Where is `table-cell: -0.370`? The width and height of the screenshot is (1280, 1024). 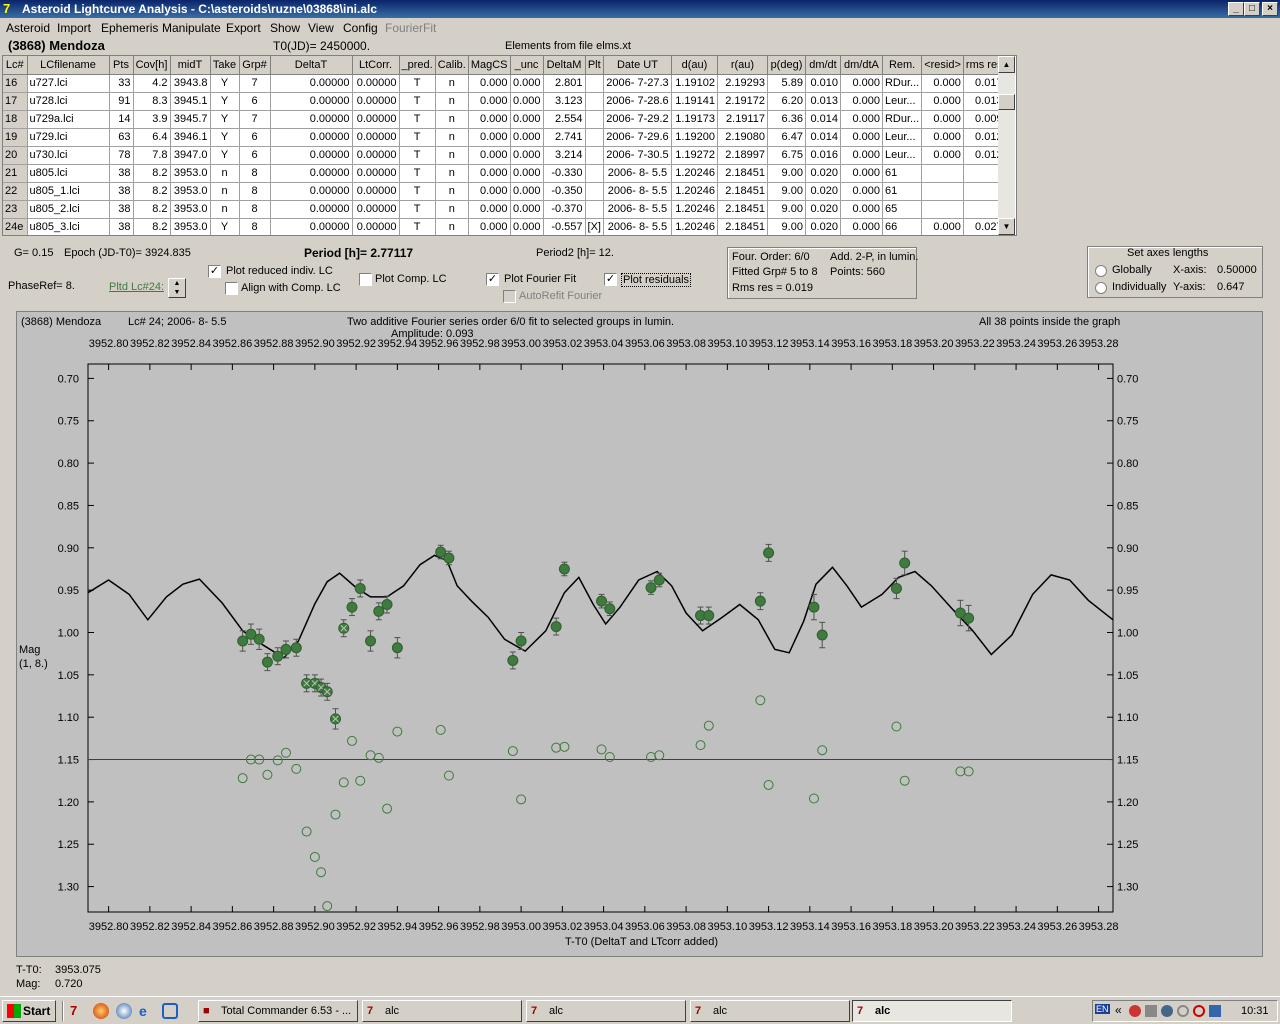
table-cell: -0.370 is located at coordinates (564, 209).